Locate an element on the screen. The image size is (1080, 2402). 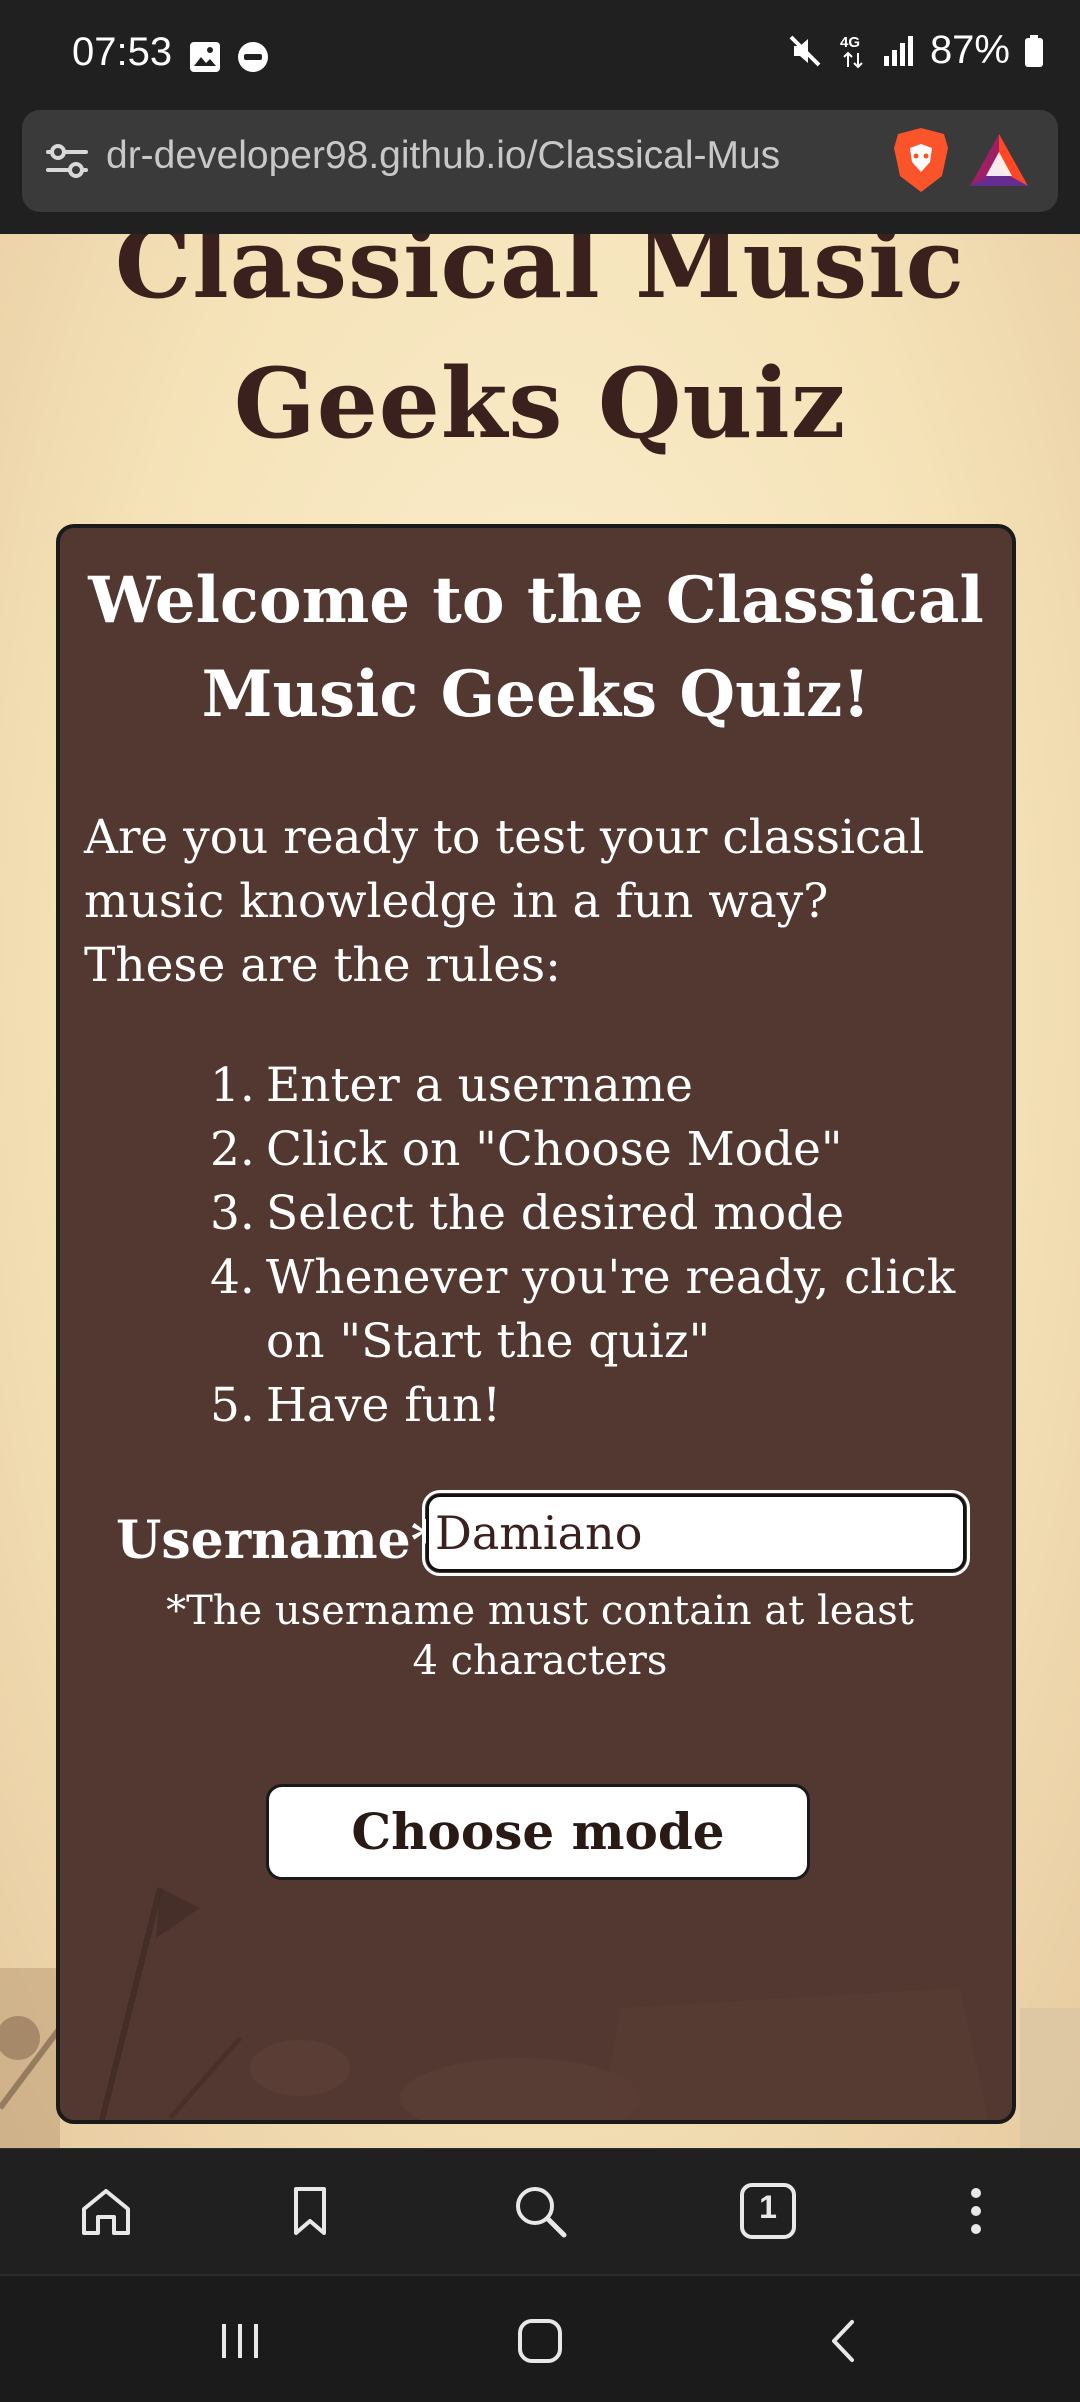
url-text: dr-developer98.github.io/Classical-Mus is located at coordinates (476, 156).